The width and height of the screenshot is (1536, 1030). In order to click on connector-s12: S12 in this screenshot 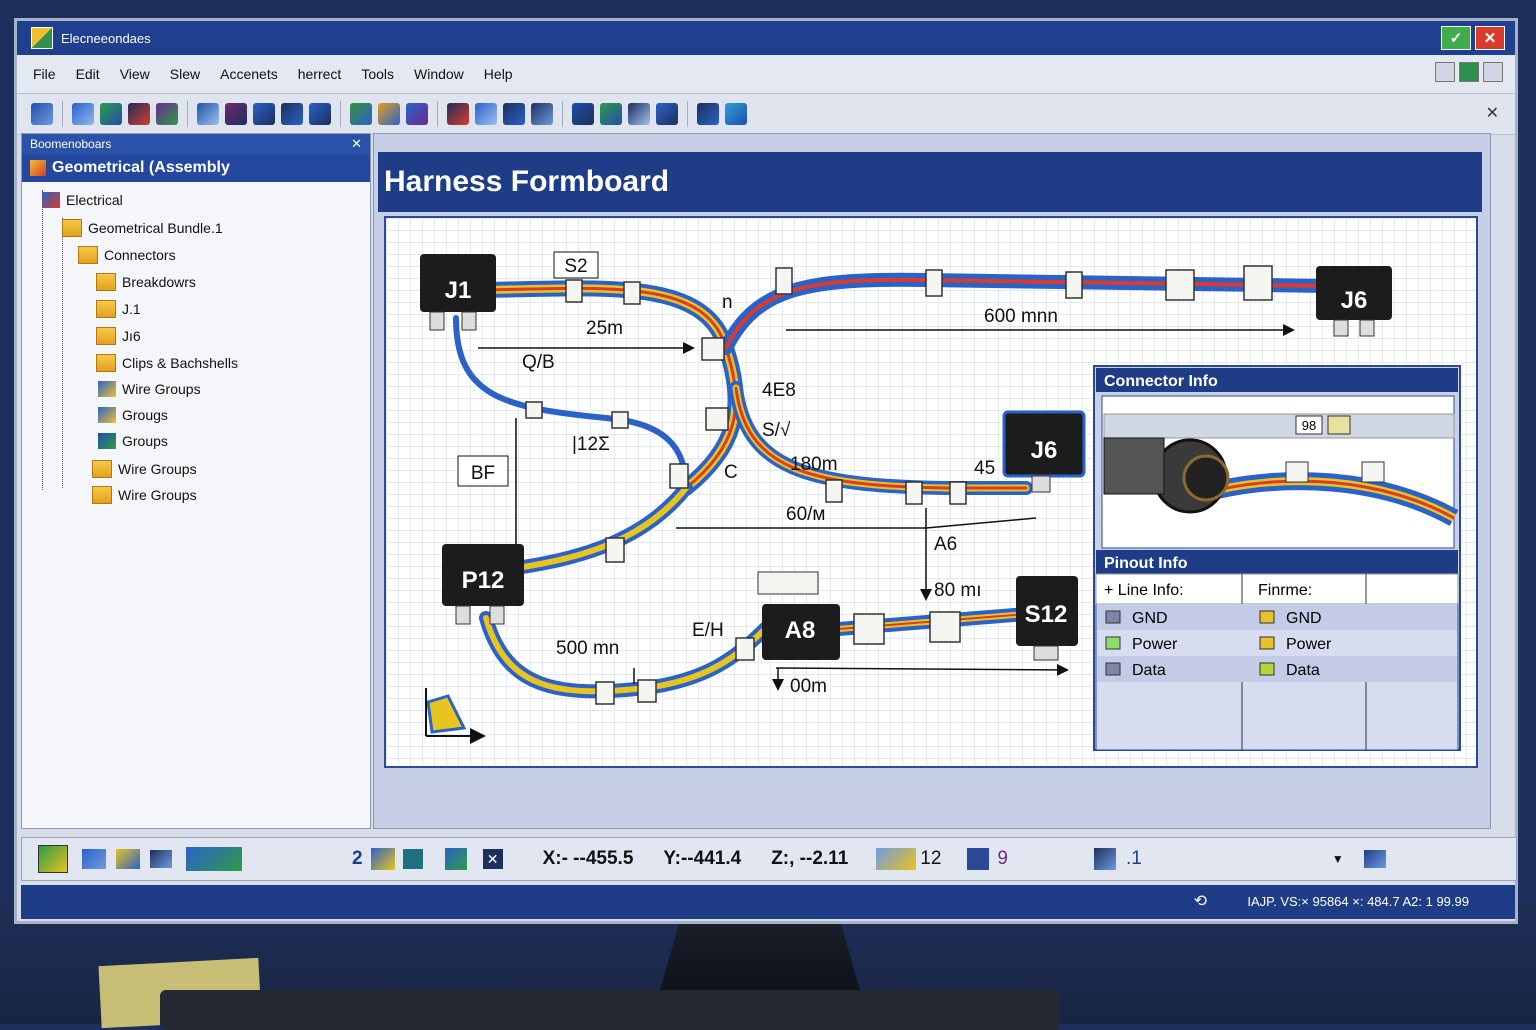, I will do `click(1047, 618)`.